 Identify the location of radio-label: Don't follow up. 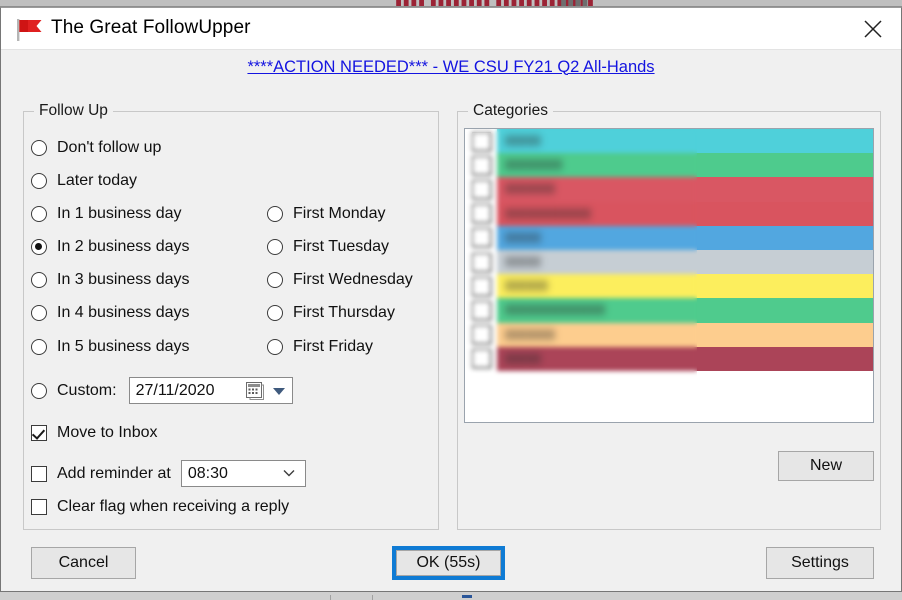
(109, 147).